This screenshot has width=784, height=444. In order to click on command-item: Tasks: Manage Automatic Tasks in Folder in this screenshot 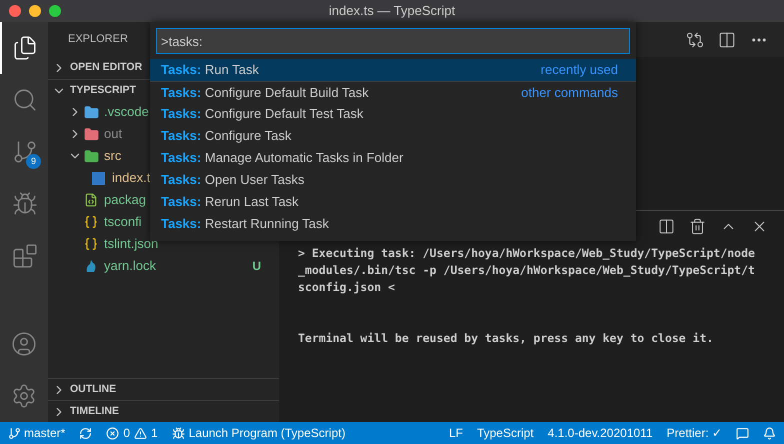, I will do `click(393, 158)`.